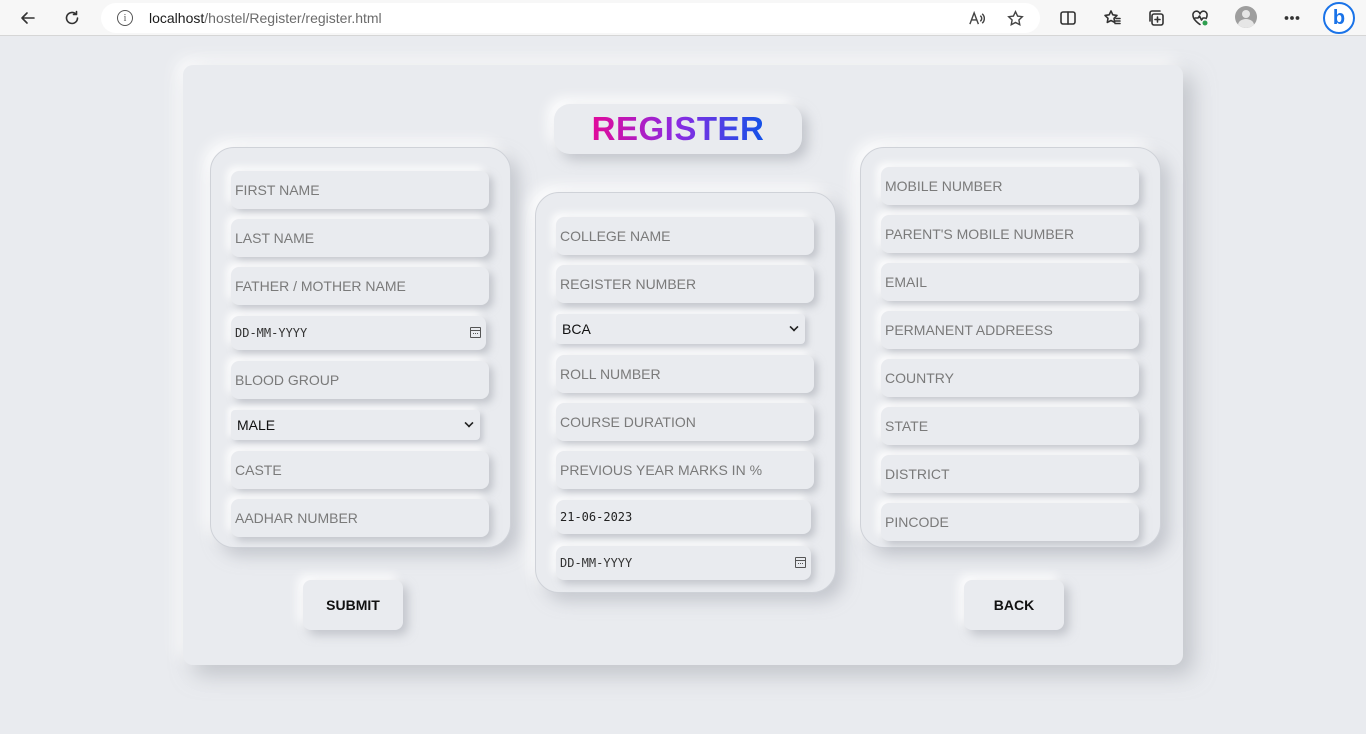 This screenshot has width=1366, height=734. Describe the element at coordinates (683, 517) in the screenshot. I see `join-date-input: 21-06-2023` at that location.